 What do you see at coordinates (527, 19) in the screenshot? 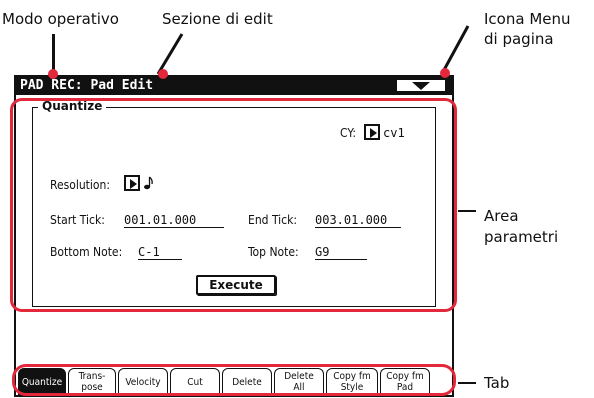
I see `annotation-menu-icon-line1: Icona Menu` at bounding box center [527, 19].